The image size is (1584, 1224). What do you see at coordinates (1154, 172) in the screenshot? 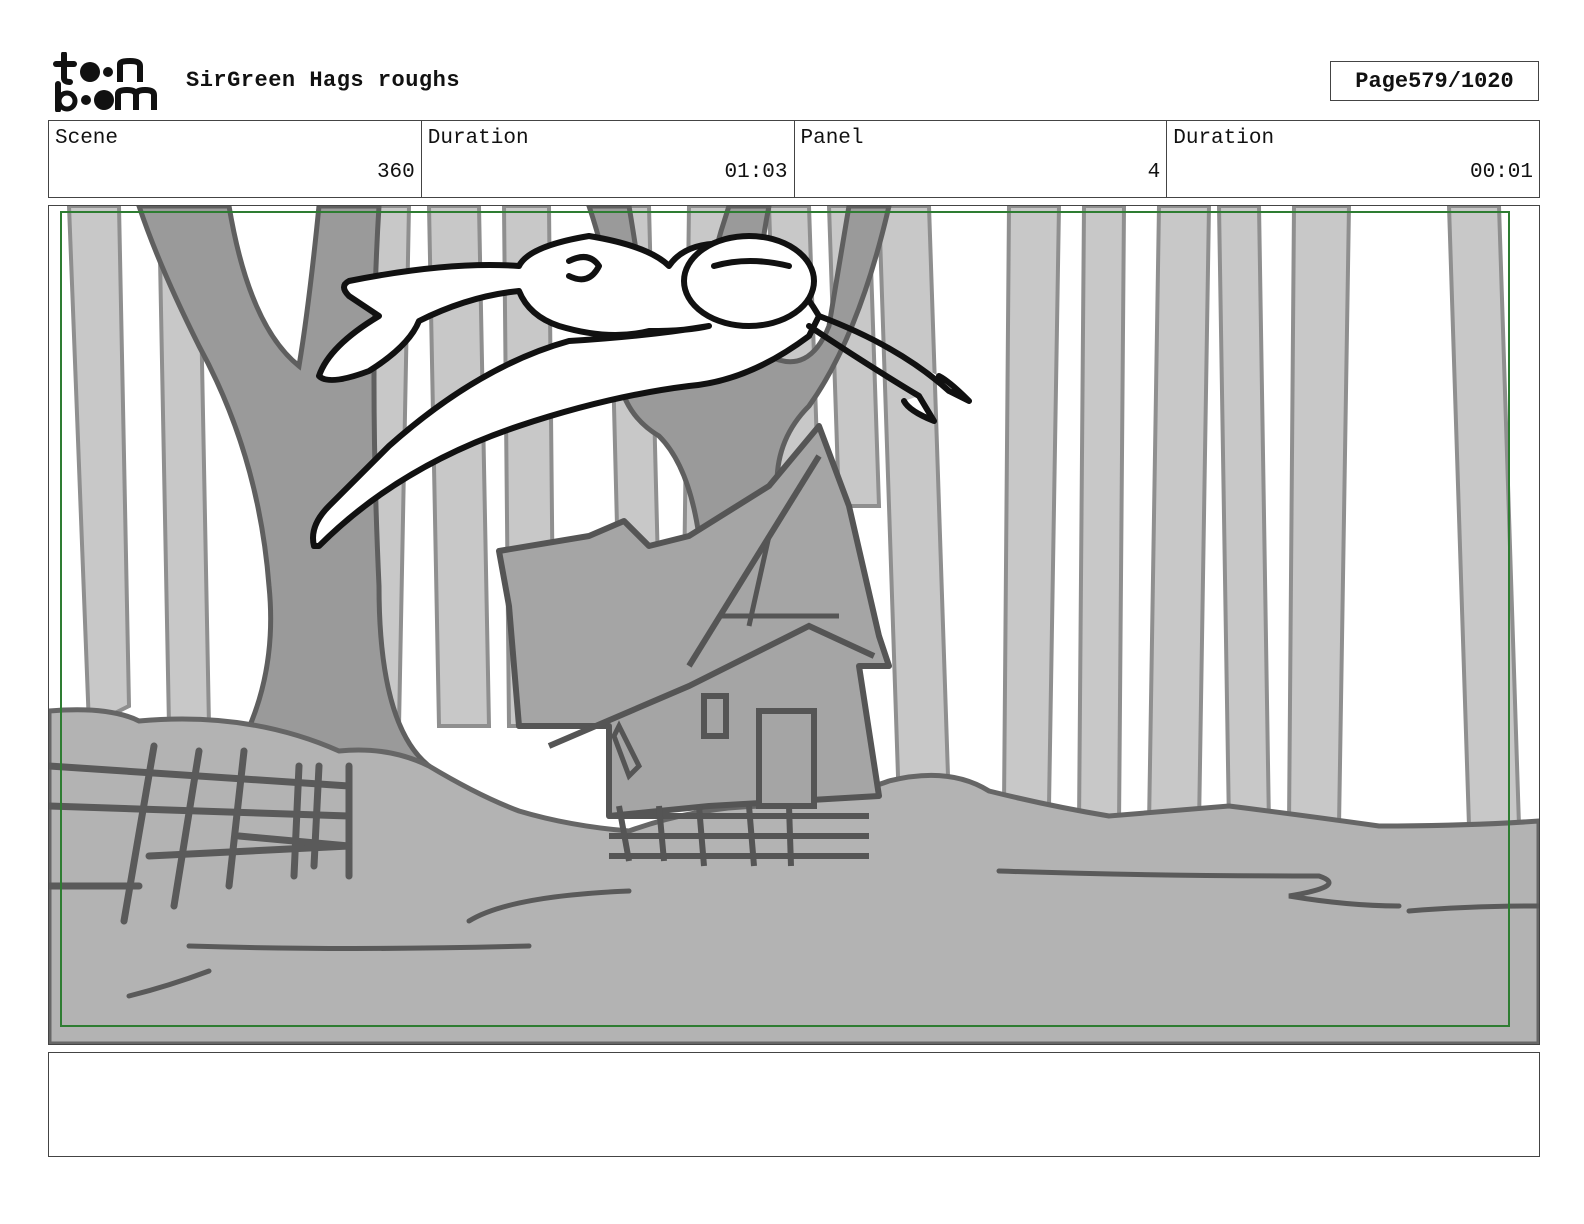
I see `panel-value: 4` at bounding box center [1154, 172].